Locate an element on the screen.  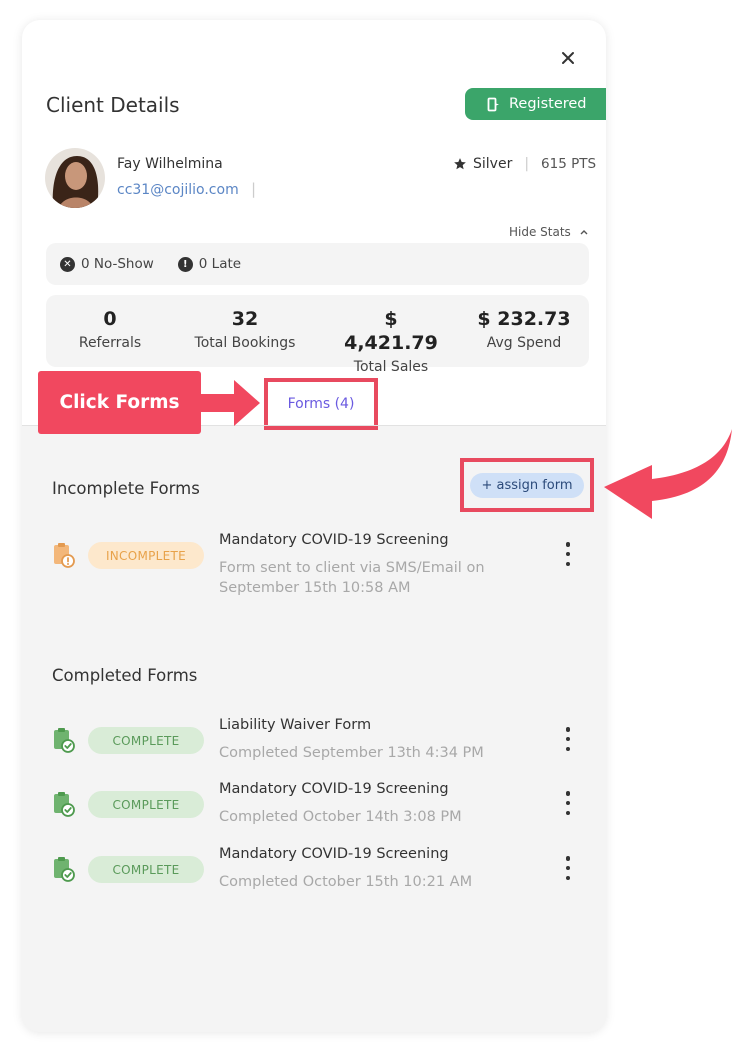
no-show-count: 0 No-Show is located at coordinates (117, 264).